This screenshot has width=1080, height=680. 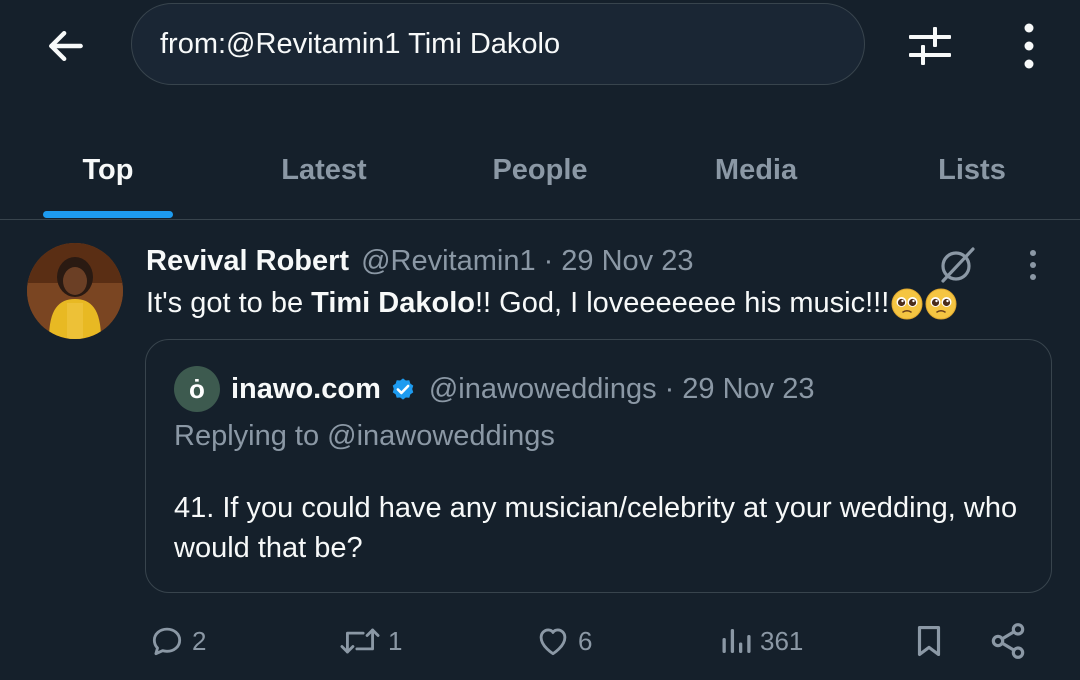 What do you see at coordinates (627, 261) in the screenshot?
I see `tweet-date: 29 Nov 23` at bounding box center [627, 261].